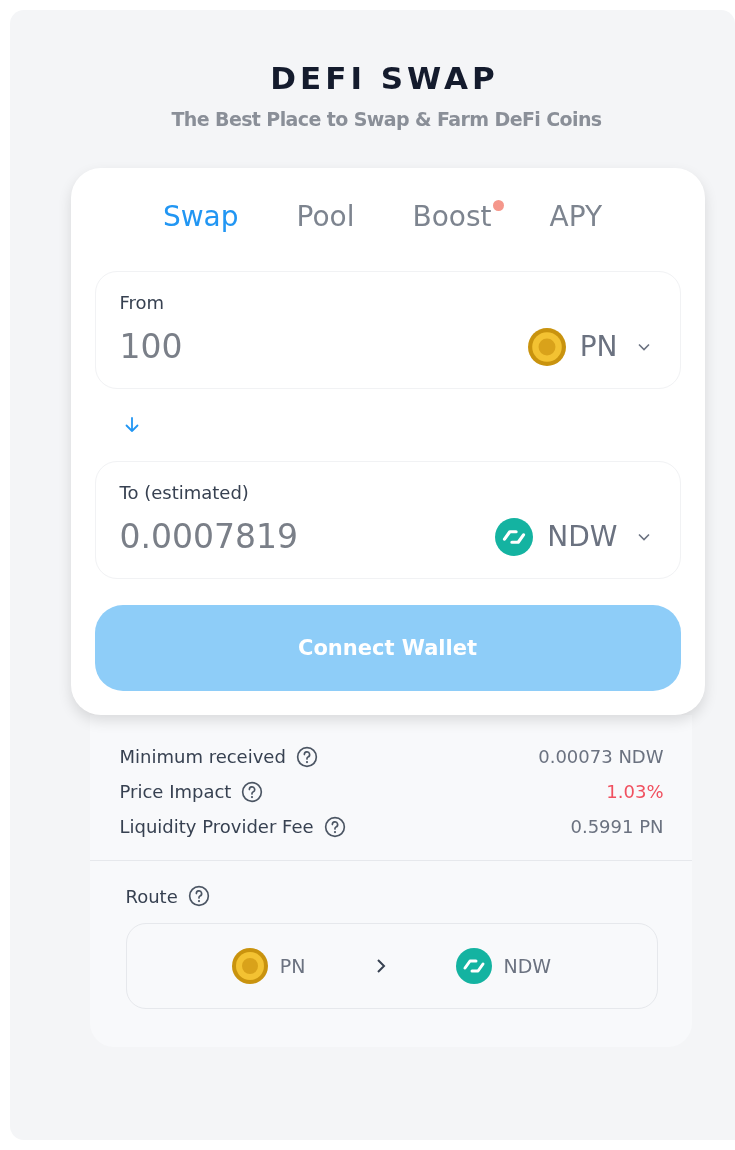 This screenshot has height=1150, width=735. What do you see at coordinates (205, 216) in the screenshot?
I see `tab: Swap` at bounding box center [205, 216].